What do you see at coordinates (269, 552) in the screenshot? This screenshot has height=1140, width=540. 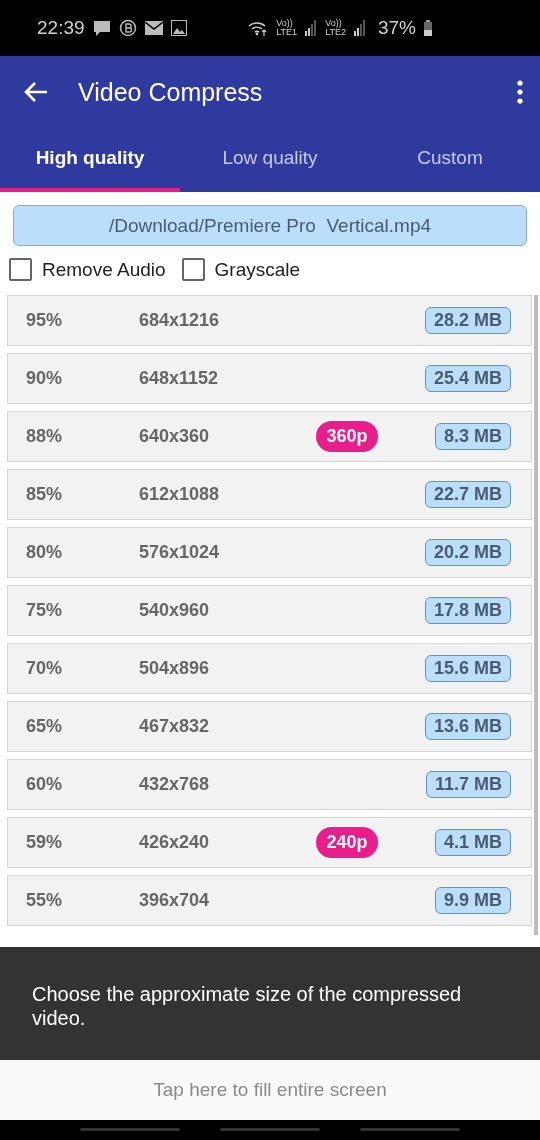 I see `preset-row: 80% 576x1024 20.2 MB` at bounding box center [269, 552].